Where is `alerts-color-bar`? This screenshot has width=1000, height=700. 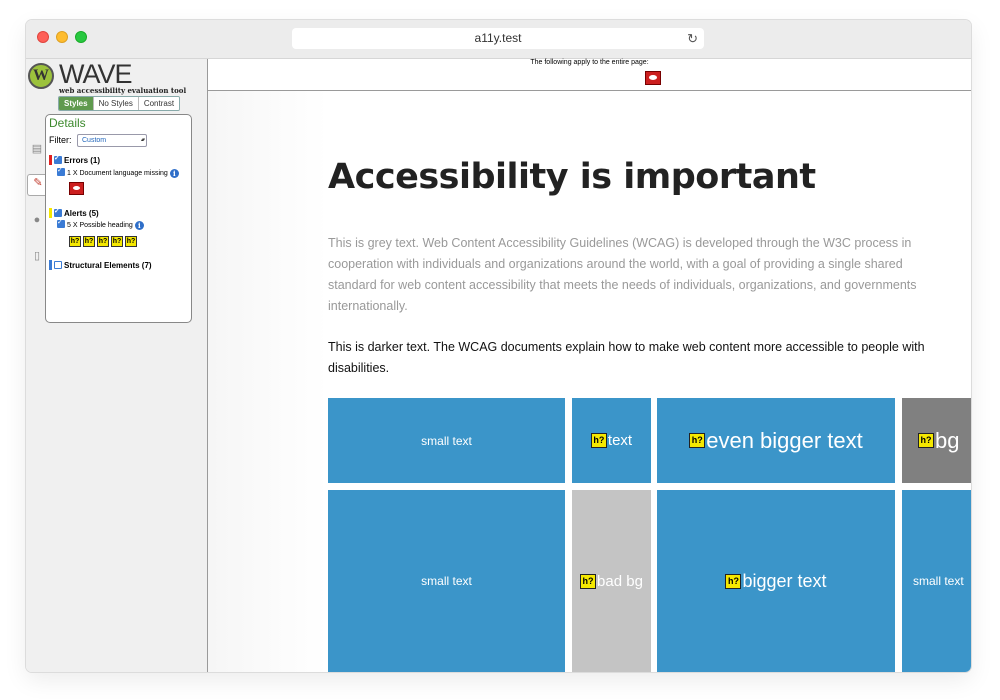 alerts-color-bar is located at coordinates (50, 213).